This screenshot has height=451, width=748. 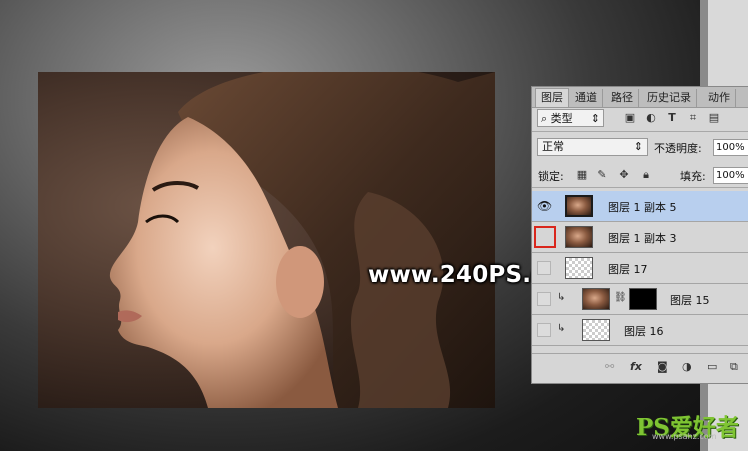 I want to click on adjustment-filter-icon: ◐, so click(x=651, y=118).